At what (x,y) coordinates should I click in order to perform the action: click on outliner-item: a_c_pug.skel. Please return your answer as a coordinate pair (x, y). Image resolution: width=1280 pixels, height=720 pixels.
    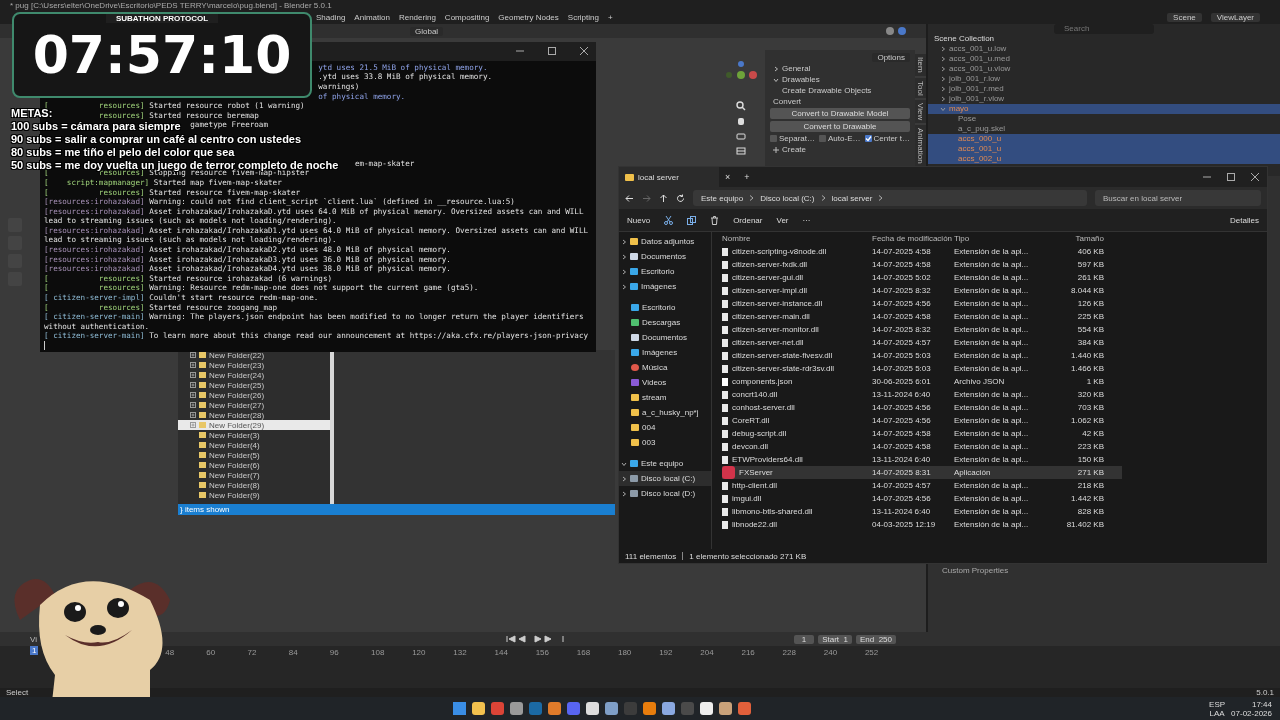
    Looking at the image, I should click on (982, 129).